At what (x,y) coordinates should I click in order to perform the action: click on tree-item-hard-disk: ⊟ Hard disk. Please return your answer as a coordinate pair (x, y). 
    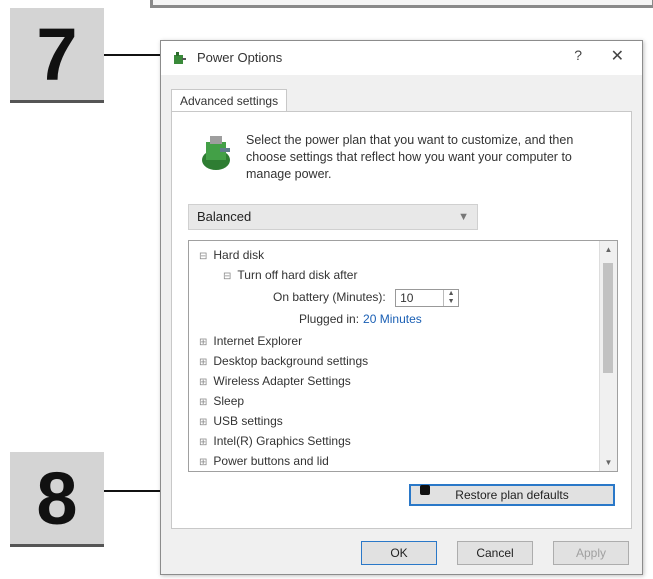
    Looking at the image, I should click on (231, 255).